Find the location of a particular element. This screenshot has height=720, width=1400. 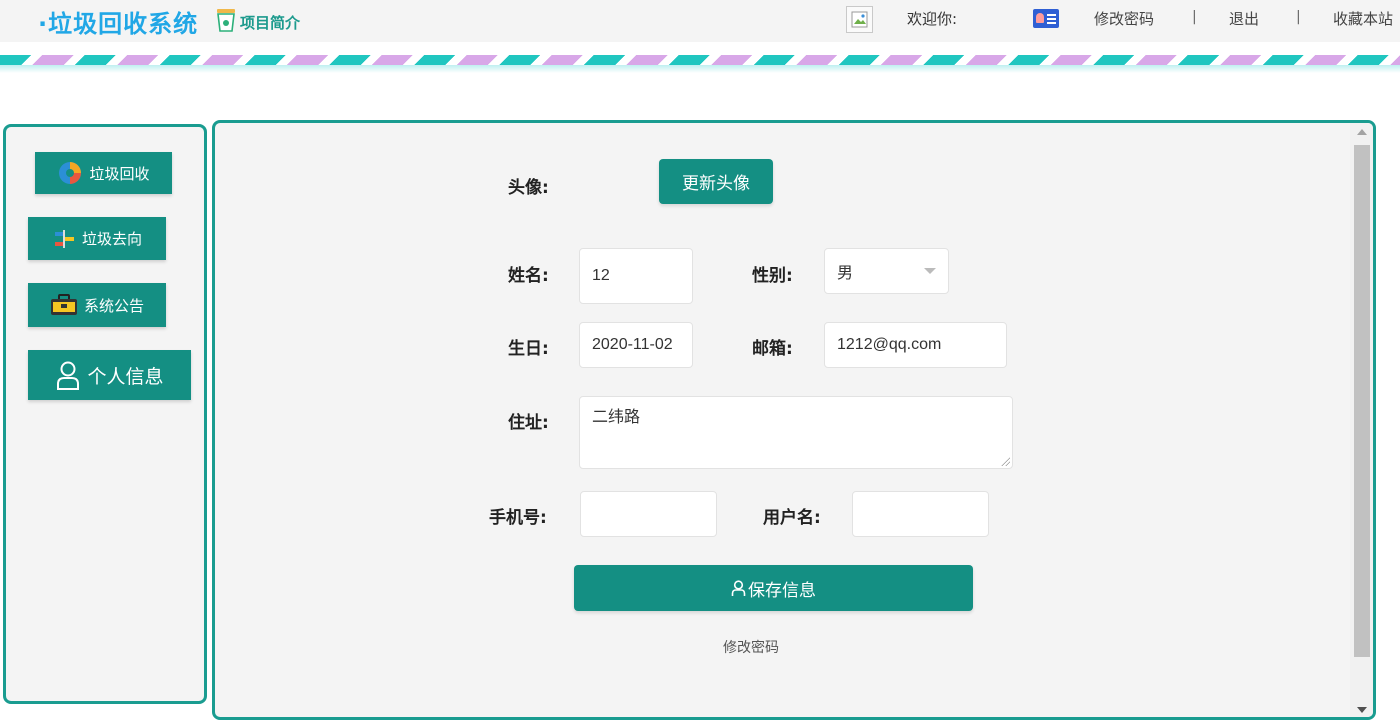

address-value: 二纬路 is located at coordinates (616, 417).